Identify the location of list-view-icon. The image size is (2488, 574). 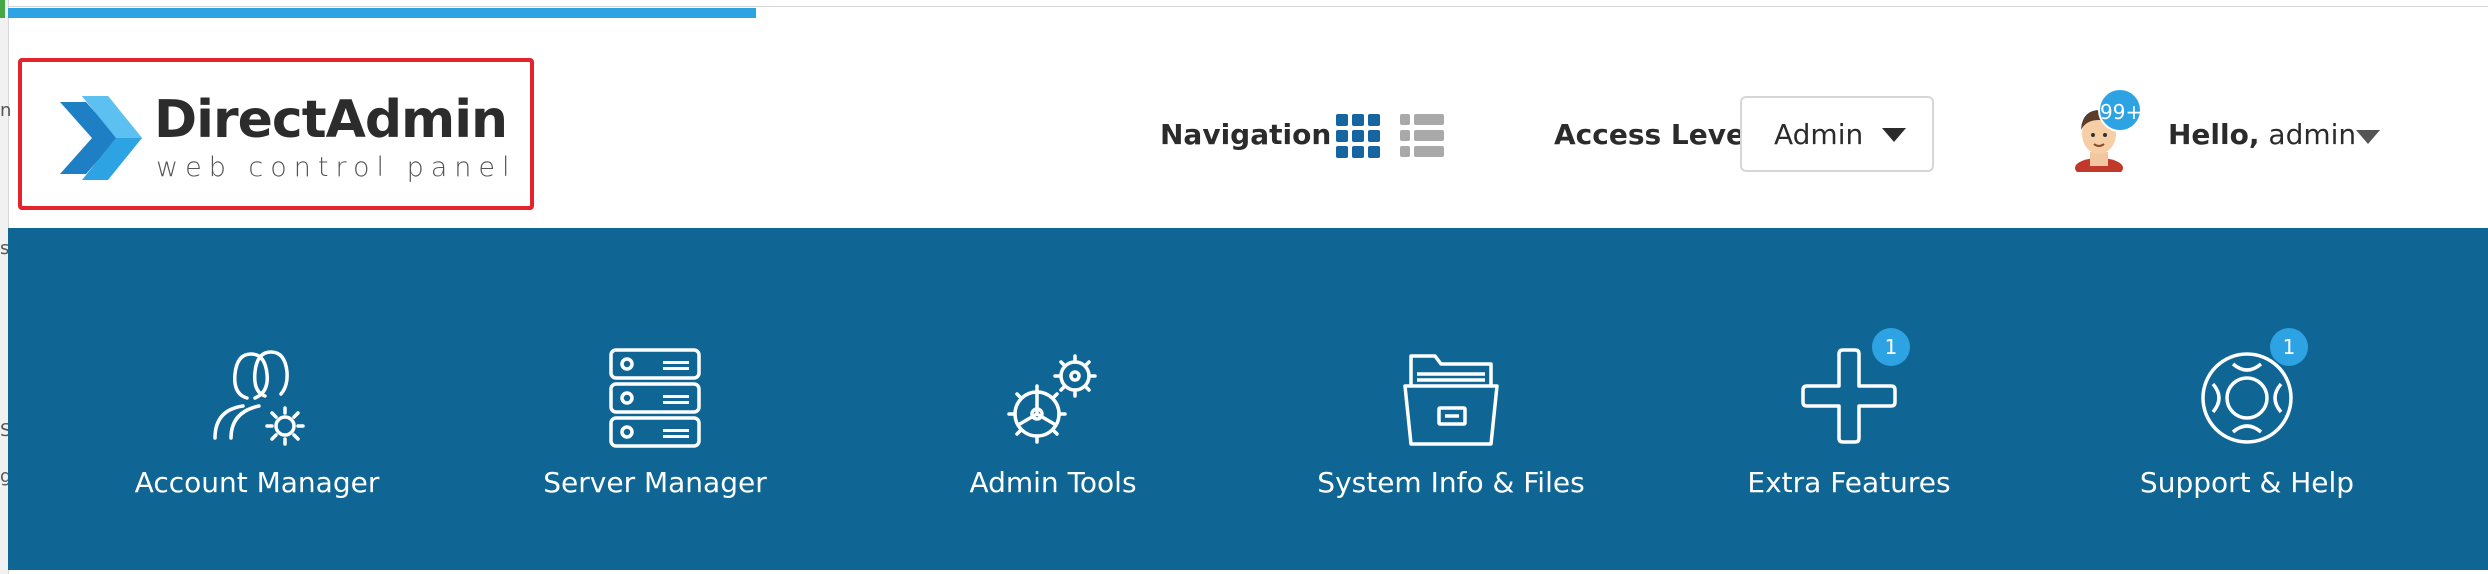
(1422, 136).